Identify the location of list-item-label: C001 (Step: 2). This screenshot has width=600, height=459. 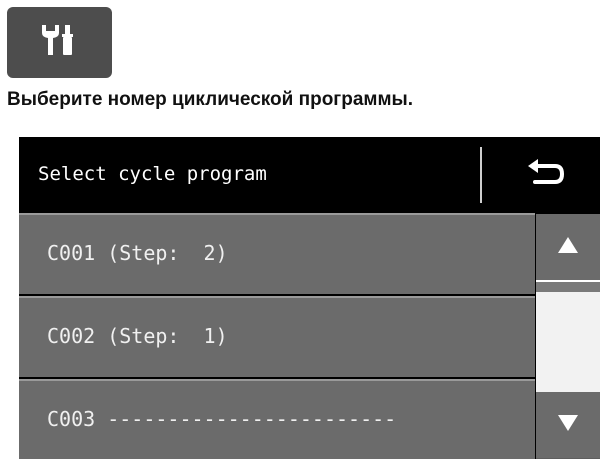
(137, 253).